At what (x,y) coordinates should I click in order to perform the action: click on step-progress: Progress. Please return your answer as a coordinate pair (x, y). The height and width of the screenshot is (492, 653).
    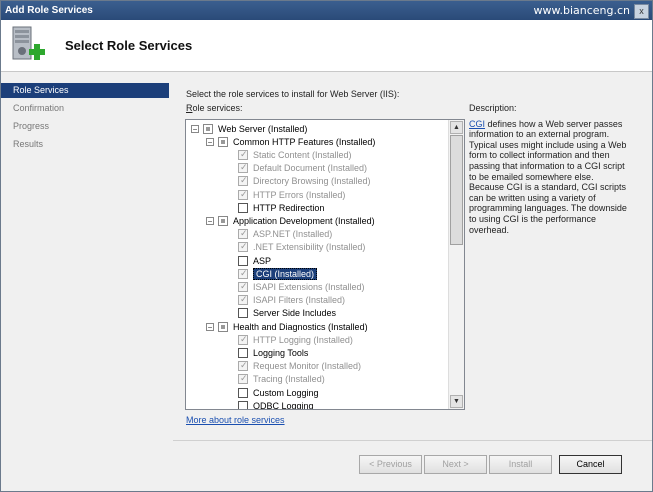
    Looking at the image, I should click on (31, 126).